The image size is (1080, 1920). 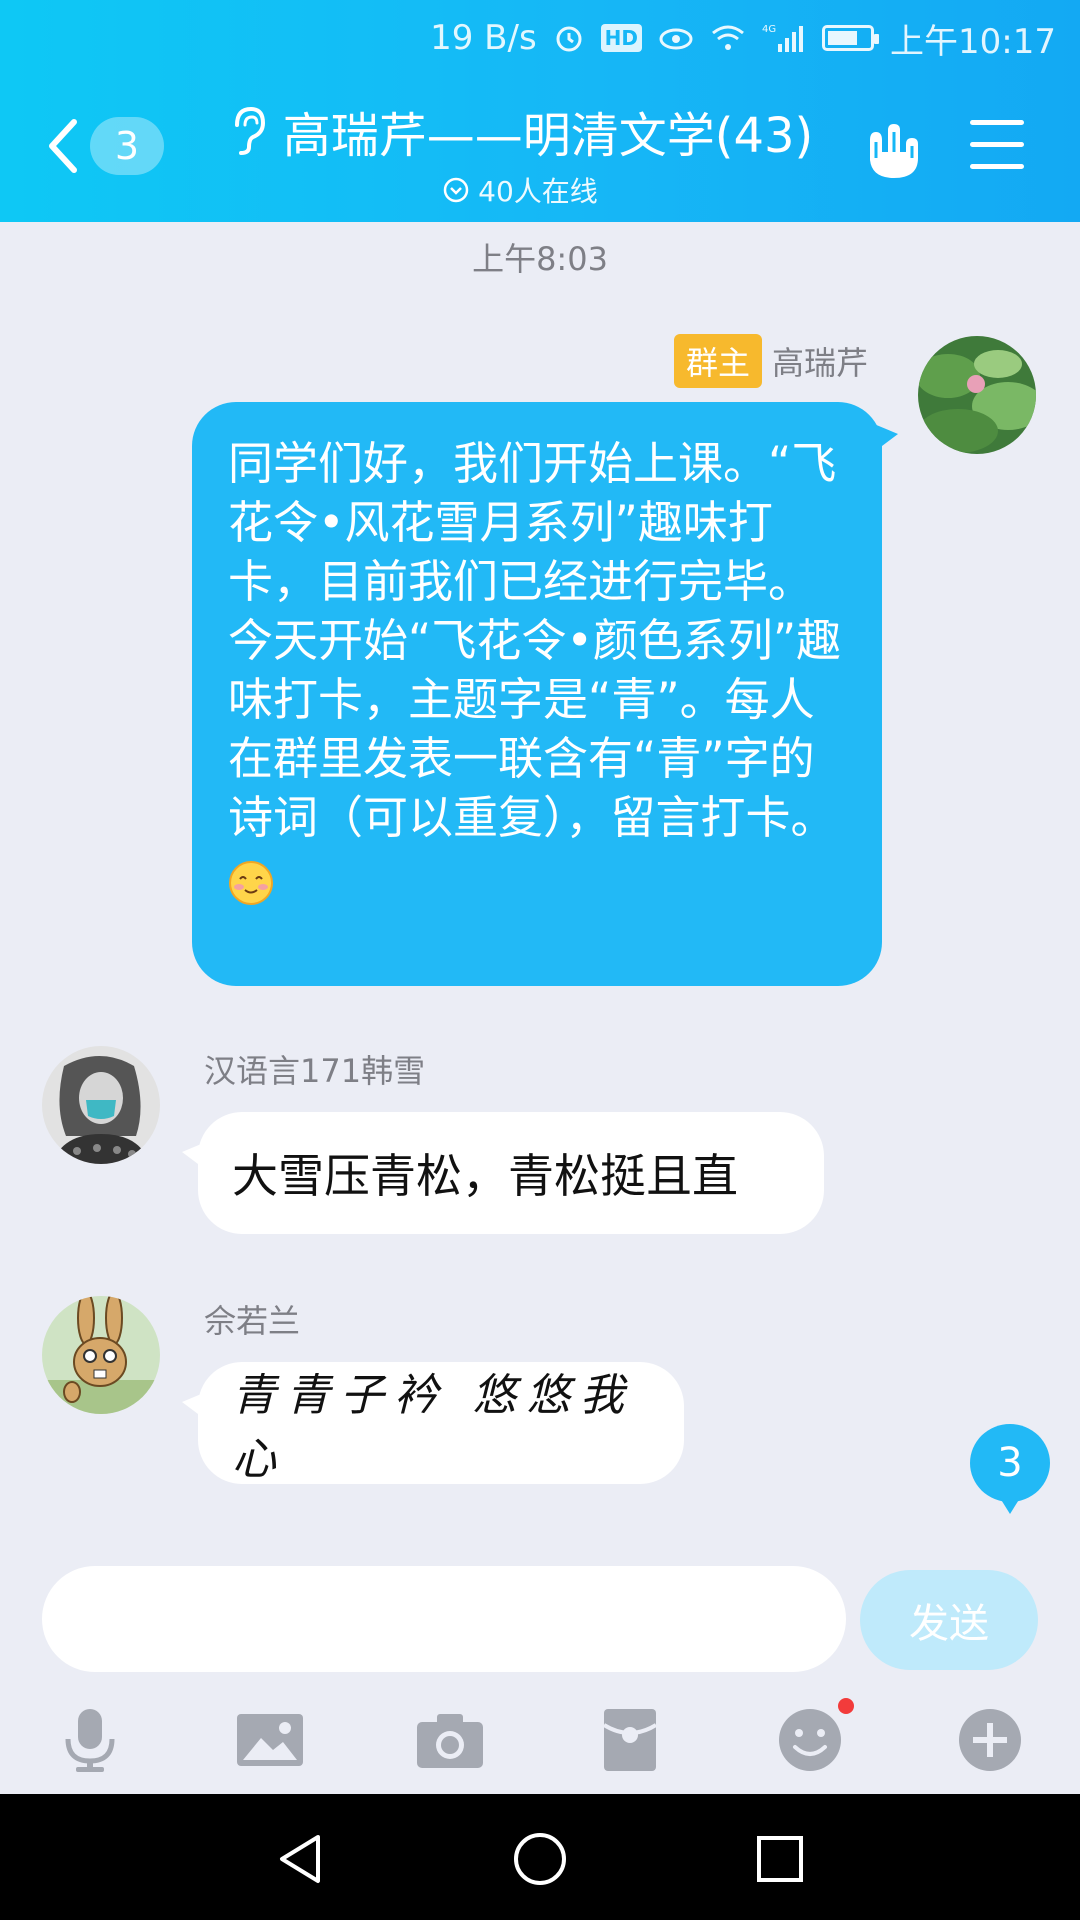 What do you see at coordinates (538, 191) in the screenshot?
I see `online-count: 40人在线` at bounding box center [538, 191].